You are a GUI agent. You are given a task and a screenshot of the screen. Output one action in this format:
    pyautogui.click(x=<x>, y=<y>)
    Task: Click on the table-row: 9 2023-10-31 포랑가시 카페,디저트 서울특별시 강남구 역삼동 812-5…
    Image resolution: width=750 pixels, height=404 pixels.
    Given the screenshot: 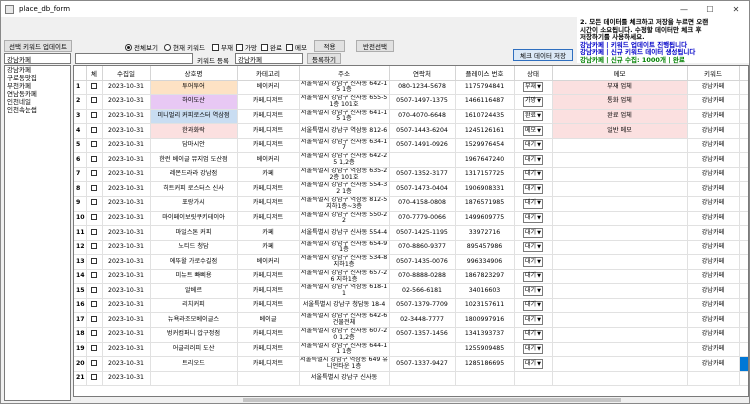 What is the action you would take?
    pyautogui.click(x=411, y=204)
    